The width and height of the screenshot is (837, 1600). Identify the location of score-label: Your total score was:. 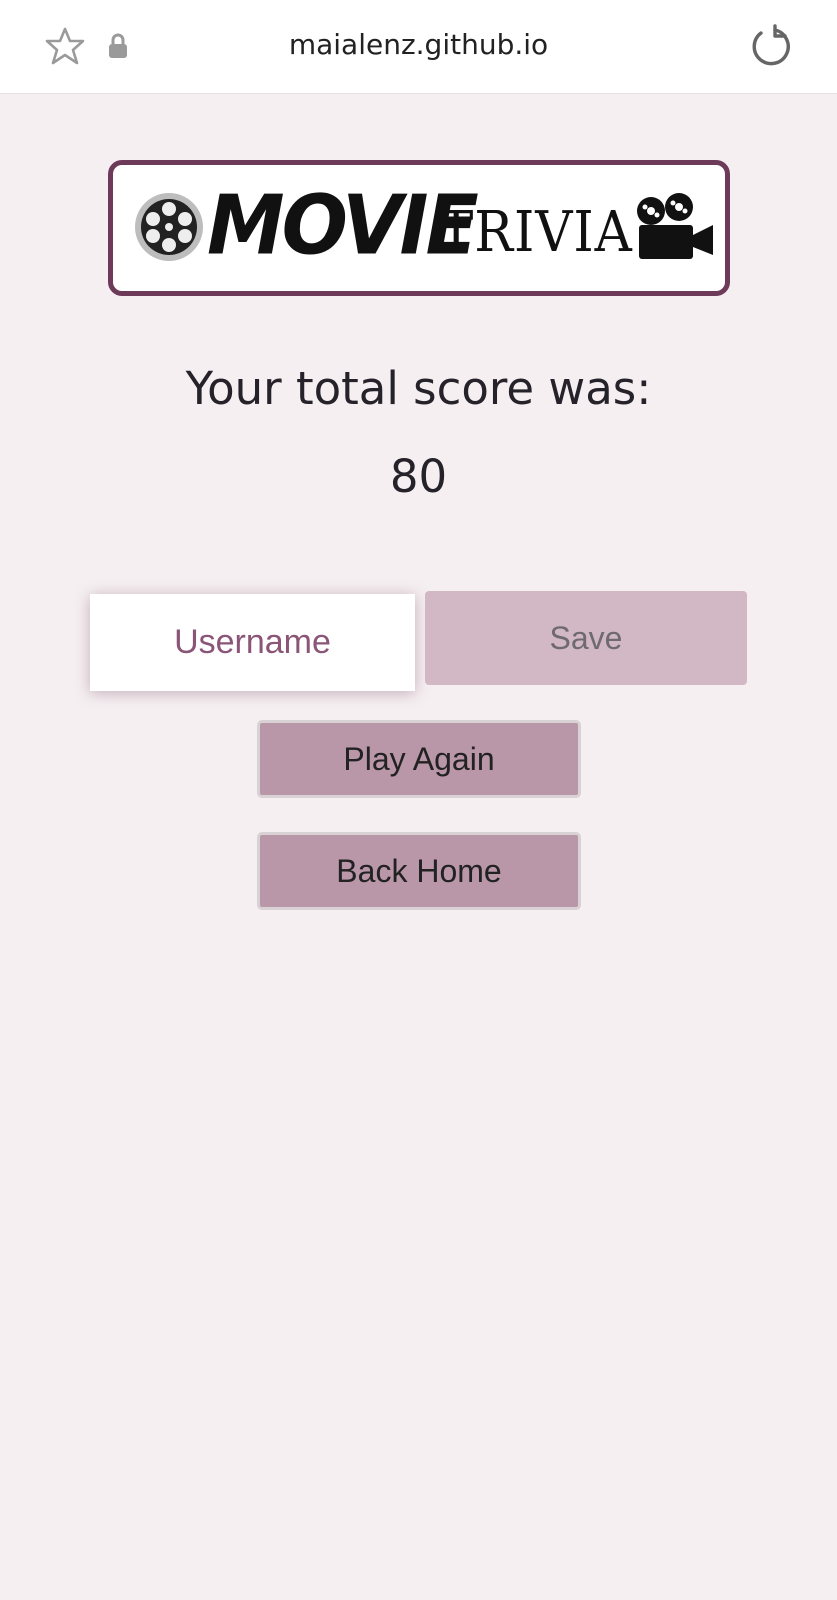
(418, 388).